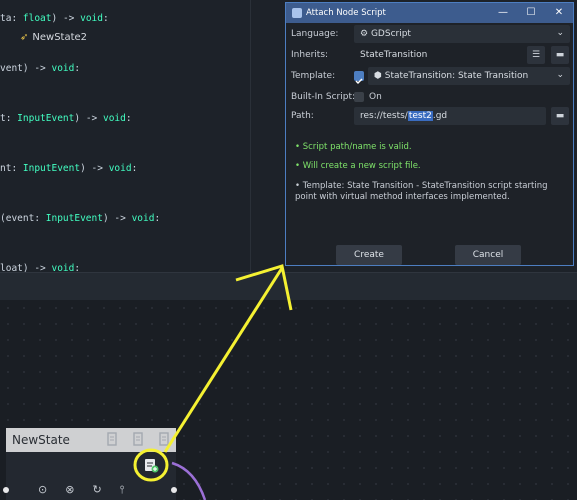 The width and height of the screenshot is (577, 500). What do you see at coordinates (384, 116) in the screenshot?
I see `path-prefix: res://tests/` at bounding box center [384, 116].